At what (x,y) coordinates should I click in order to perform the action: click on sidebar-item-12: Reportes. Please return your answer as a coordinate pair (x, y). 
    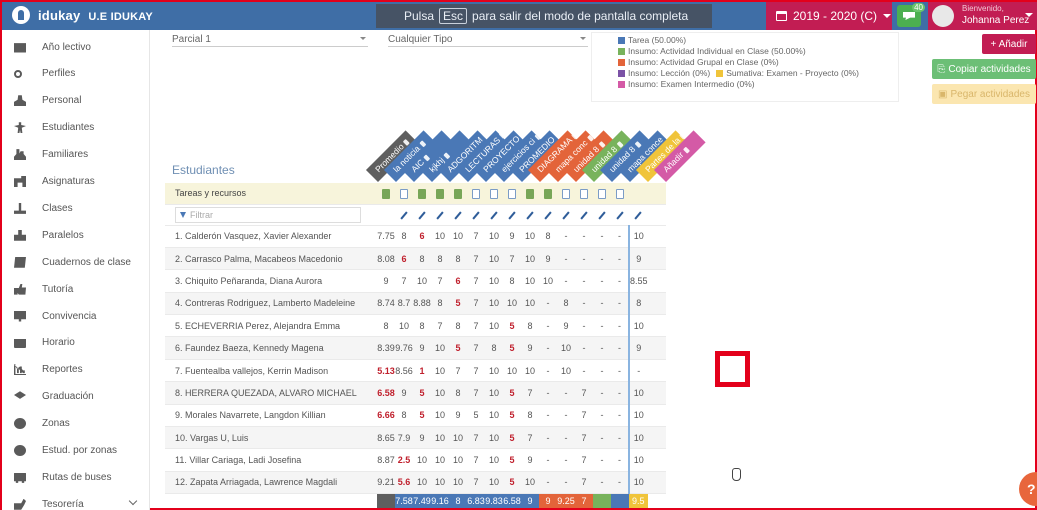
    Looking at the image, I should click on (76, 370).